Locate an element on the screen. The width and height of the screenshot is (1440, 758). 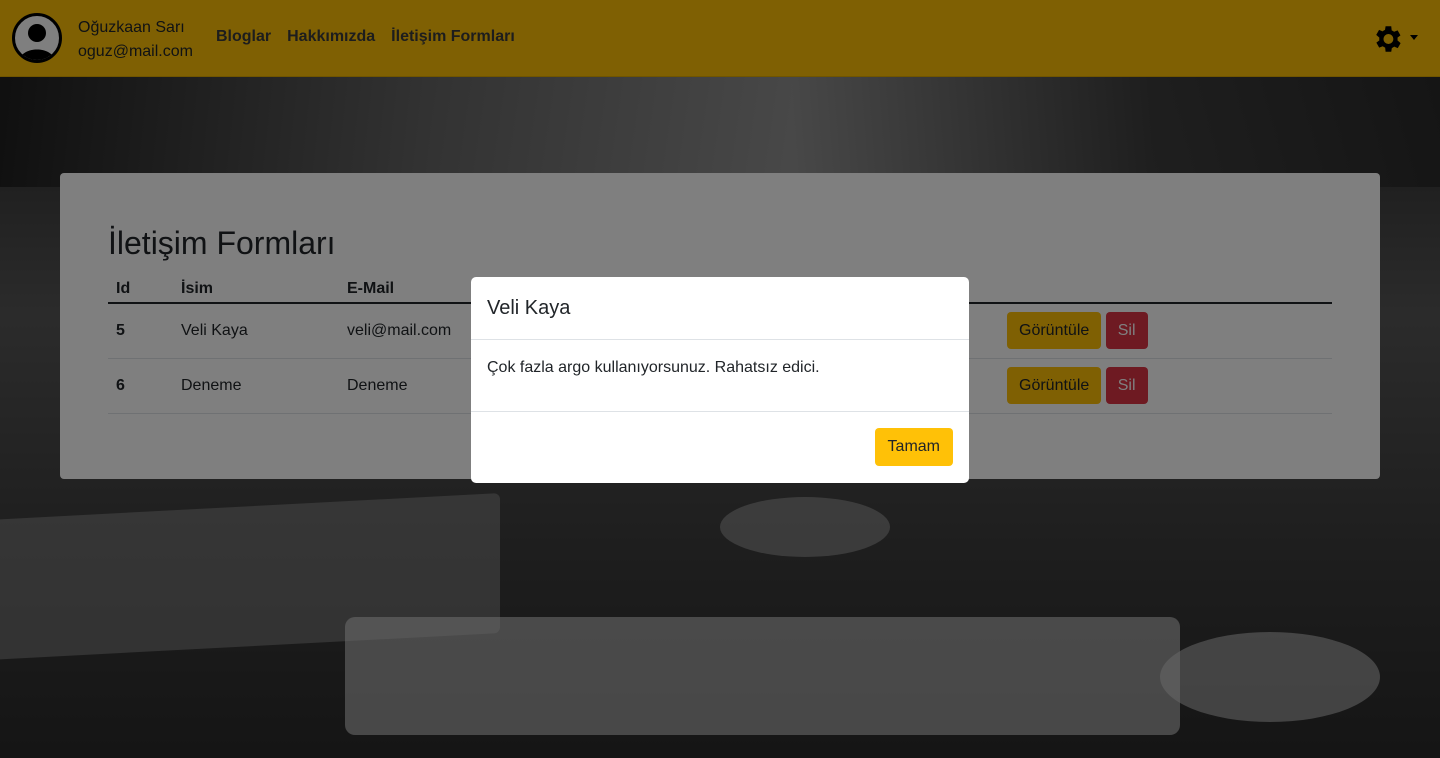
modal-footer: Tamam is located at coordinates (720, 447).